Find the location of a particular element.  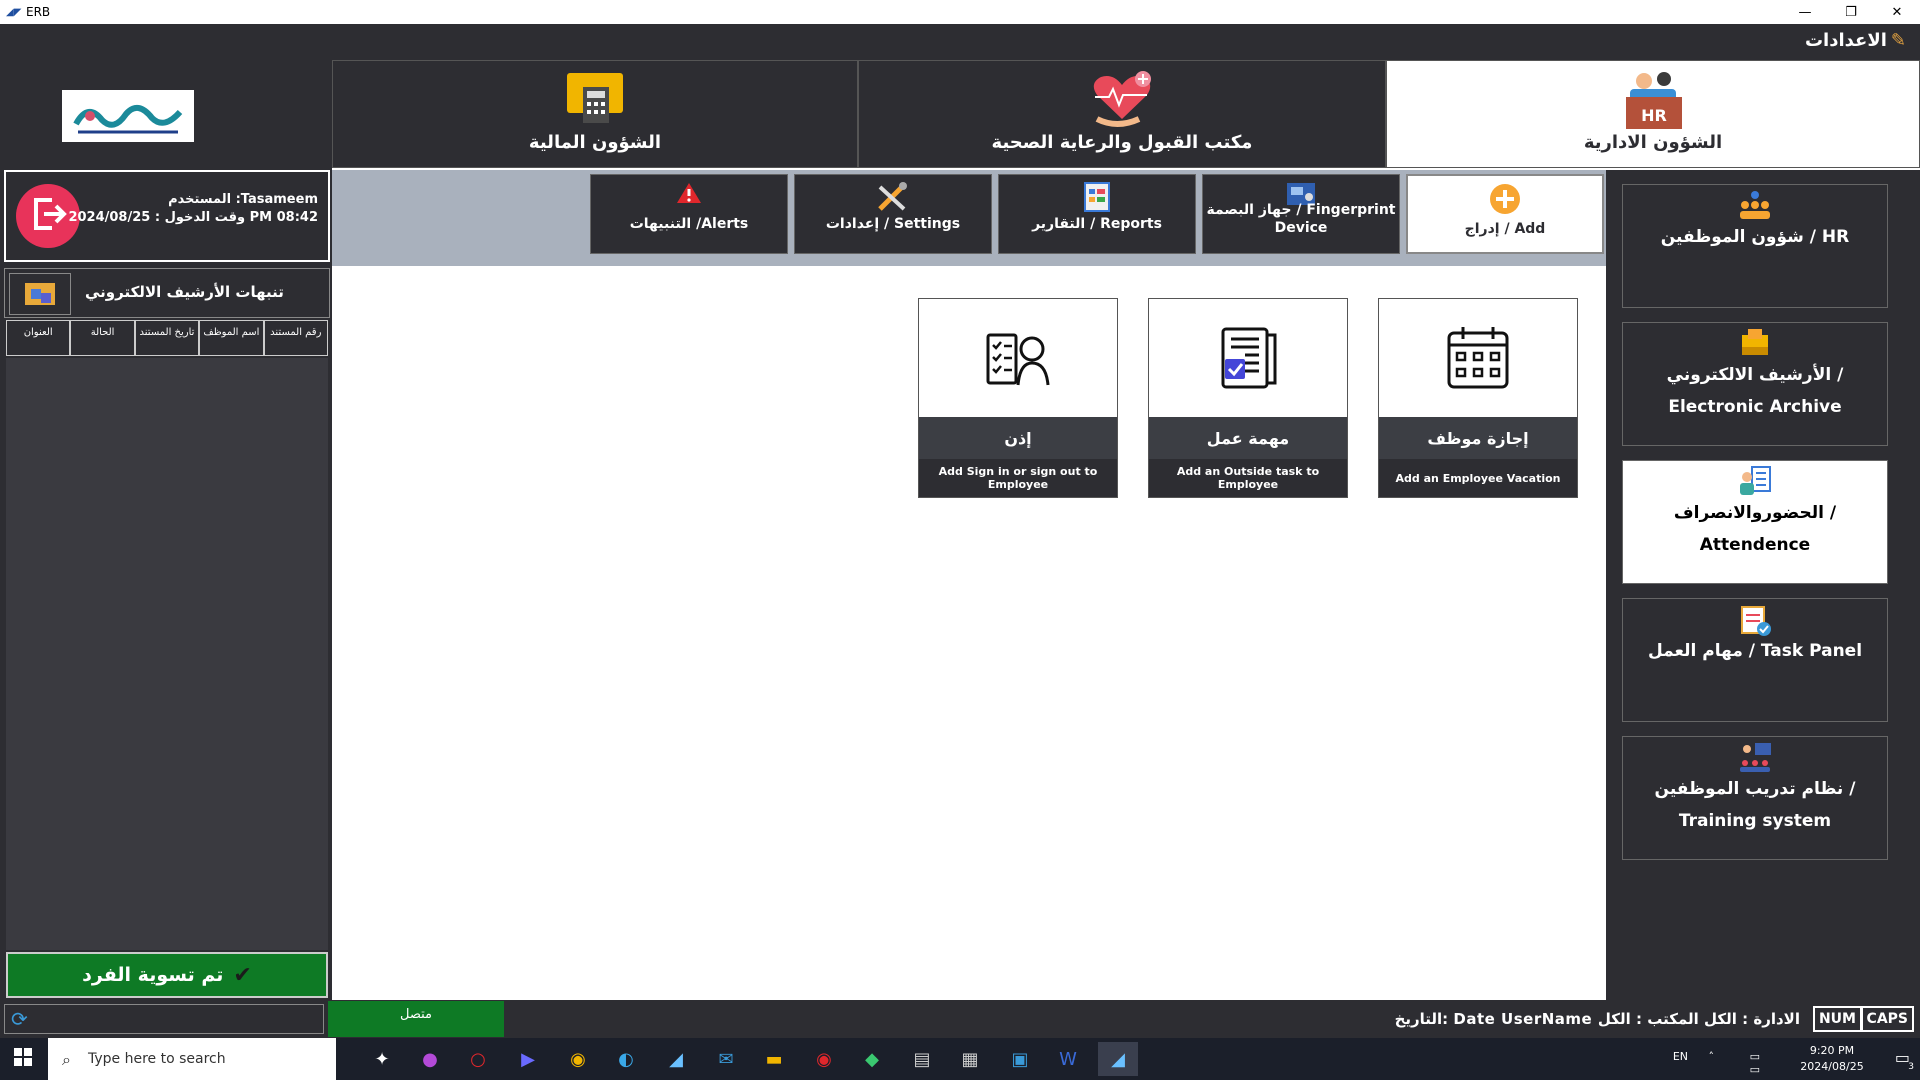

heart-care-icon is located at coordinates (1122, 101).